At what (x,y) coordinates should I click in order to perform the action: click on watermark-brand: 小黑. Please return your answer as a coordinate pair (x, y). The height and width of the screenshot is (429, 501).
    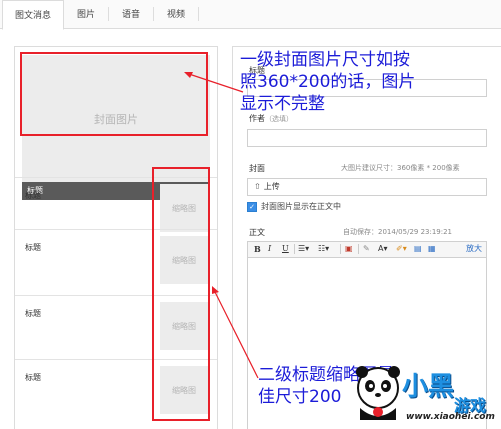
    Looking at the image, I should click on (428, 387).